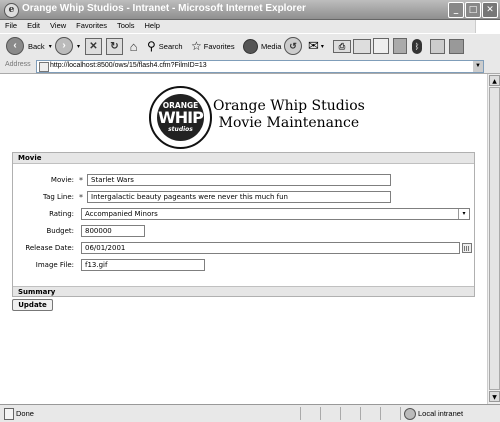 This screenshot has width=500, height=422. I want to click on scroll-up-icon: ▲, so click(494, 80).